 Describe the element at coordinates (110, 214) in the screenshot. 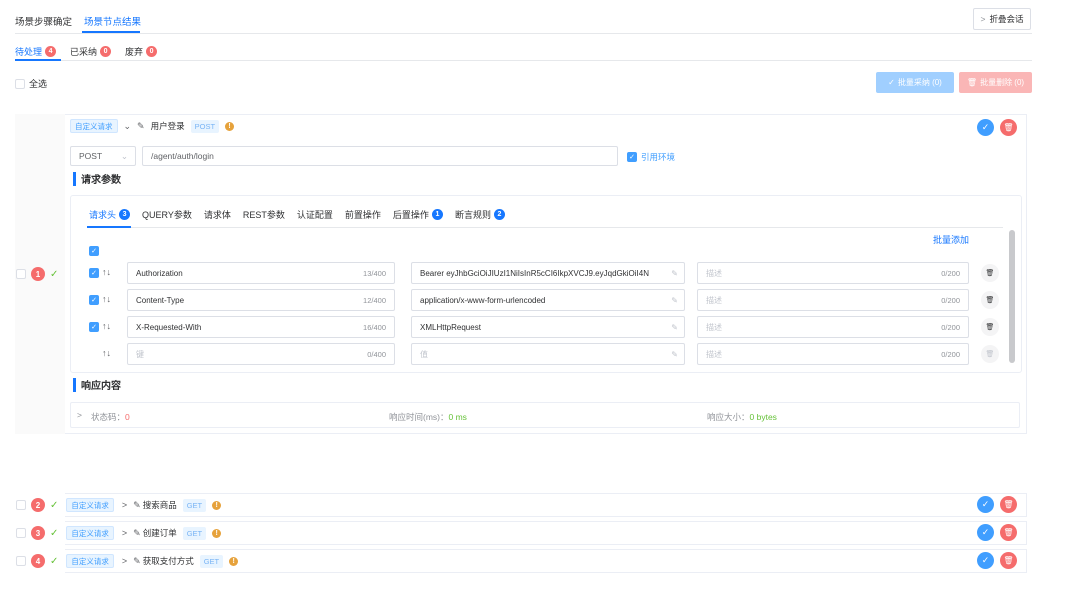

I see `tab-headers: 请求头 3` at that location.